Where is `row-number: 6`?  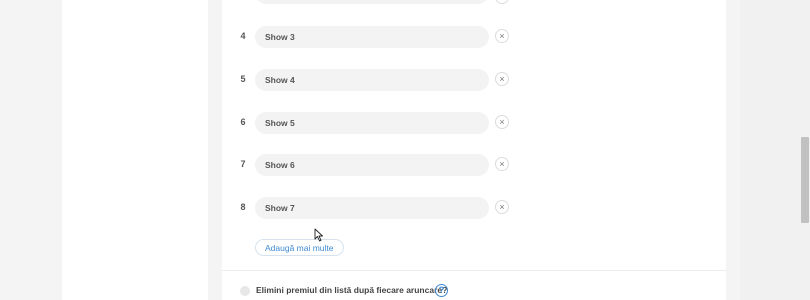 row-number: 6 is located at coordinates (243, 122).